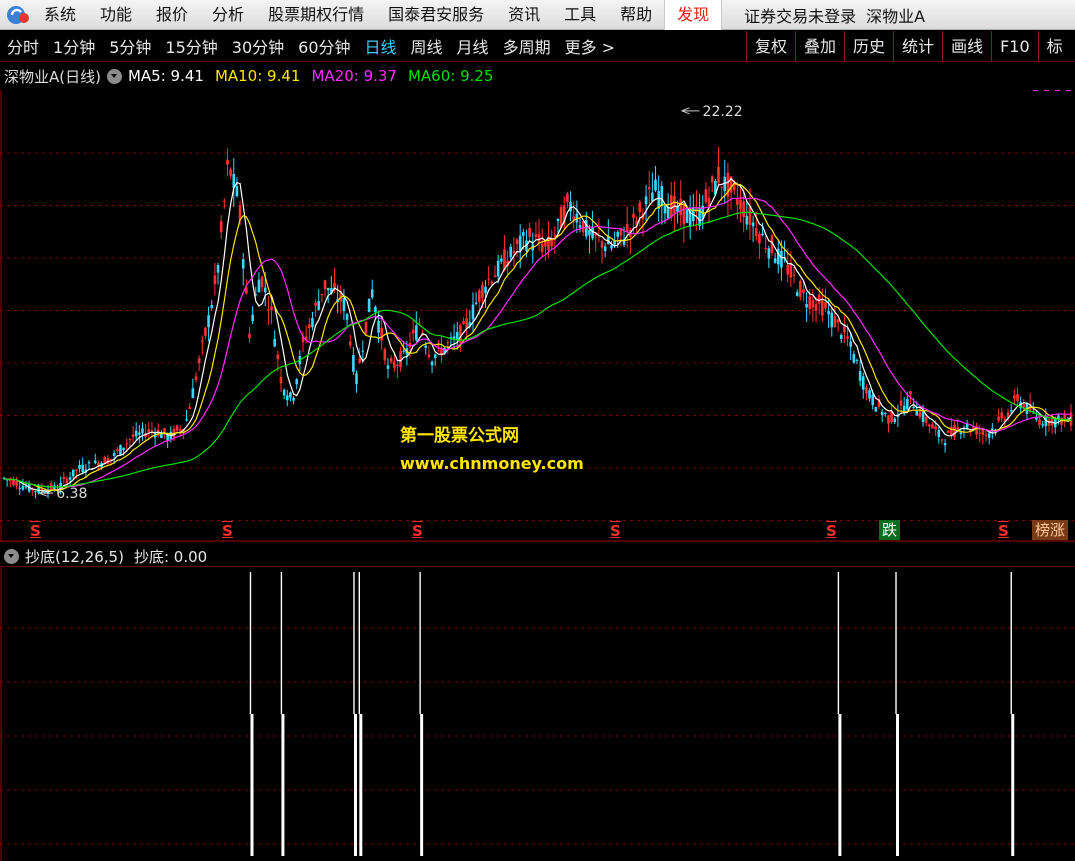 This screenshot has width=1075, height=861. What do you see at coordinates (258, 46) in the screenshot?
I see `period-tab-30min: 30分钟` at bounding box center [258, 46].